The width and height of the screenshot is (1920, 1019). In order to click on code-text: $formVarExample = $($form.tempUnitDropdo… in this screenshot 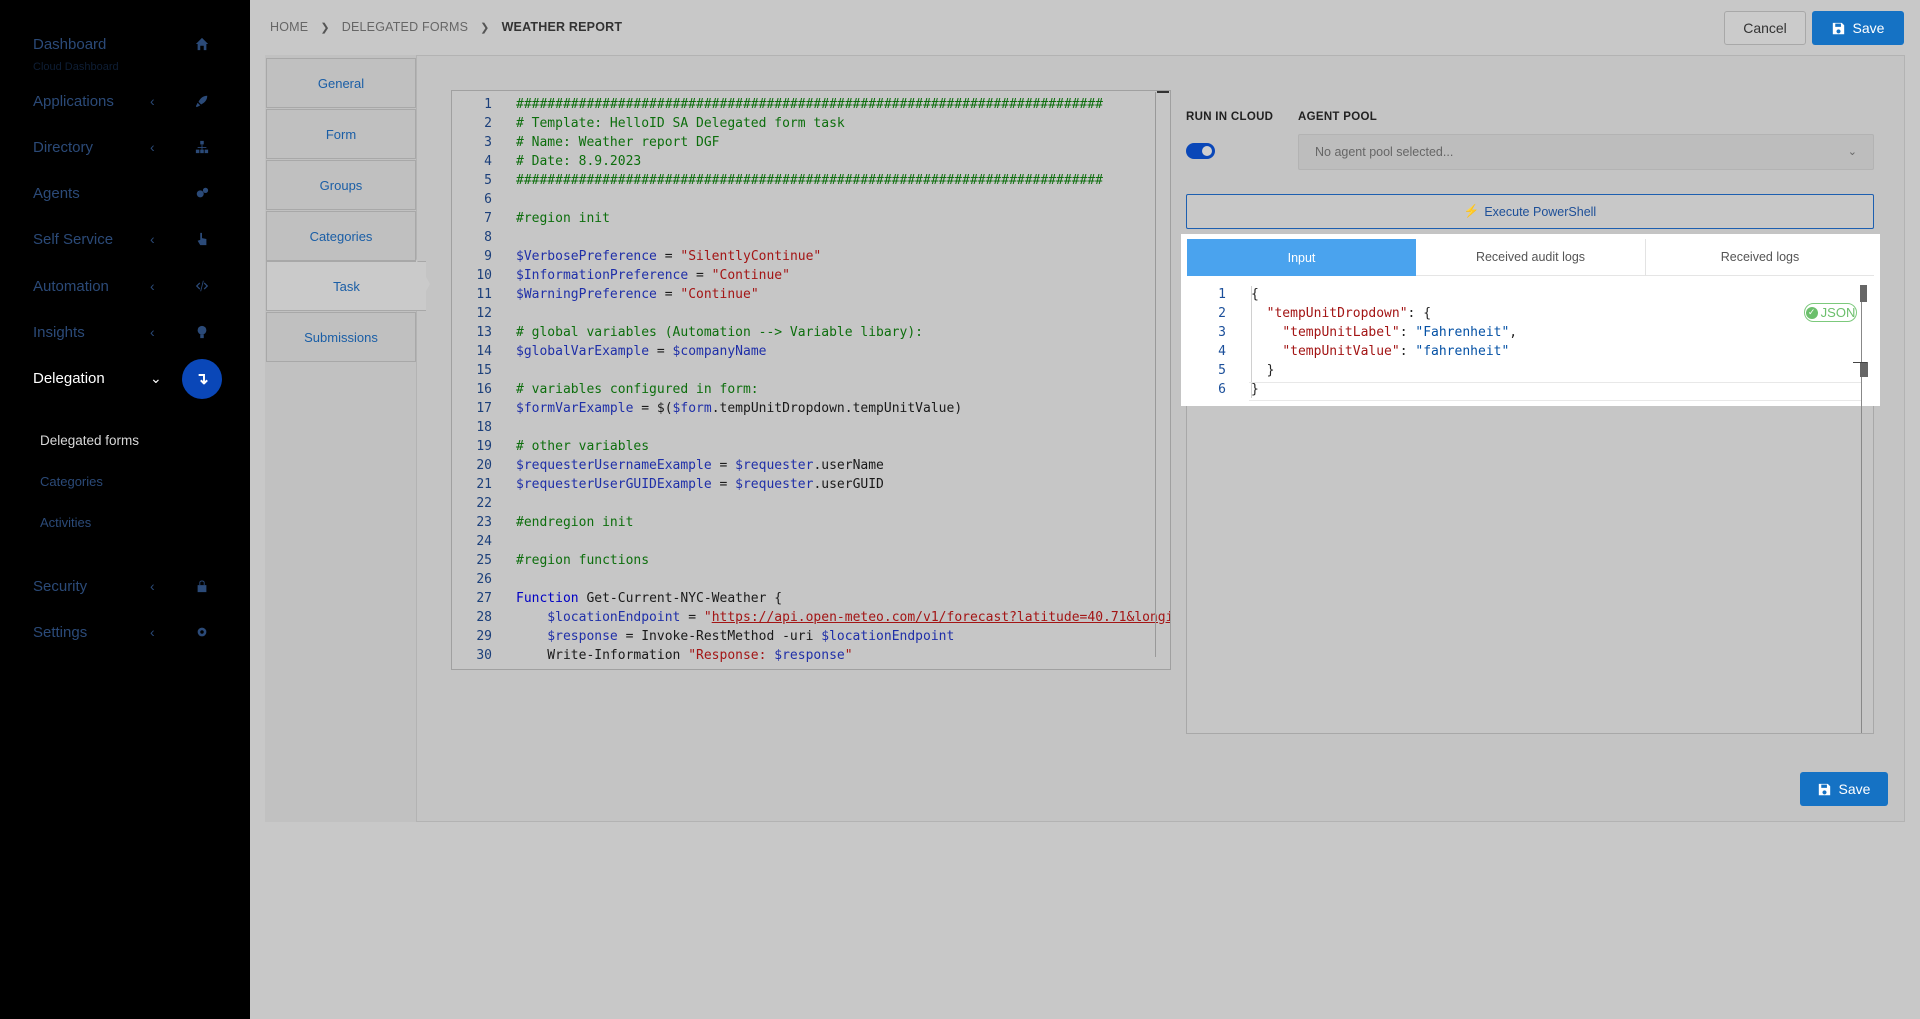, I will do `click(739, 408)`.